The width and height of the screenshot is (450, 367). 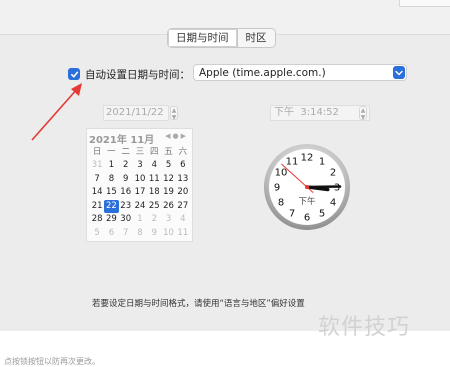 I want to click on calendar-day: 12, so click(x=168, y=180).